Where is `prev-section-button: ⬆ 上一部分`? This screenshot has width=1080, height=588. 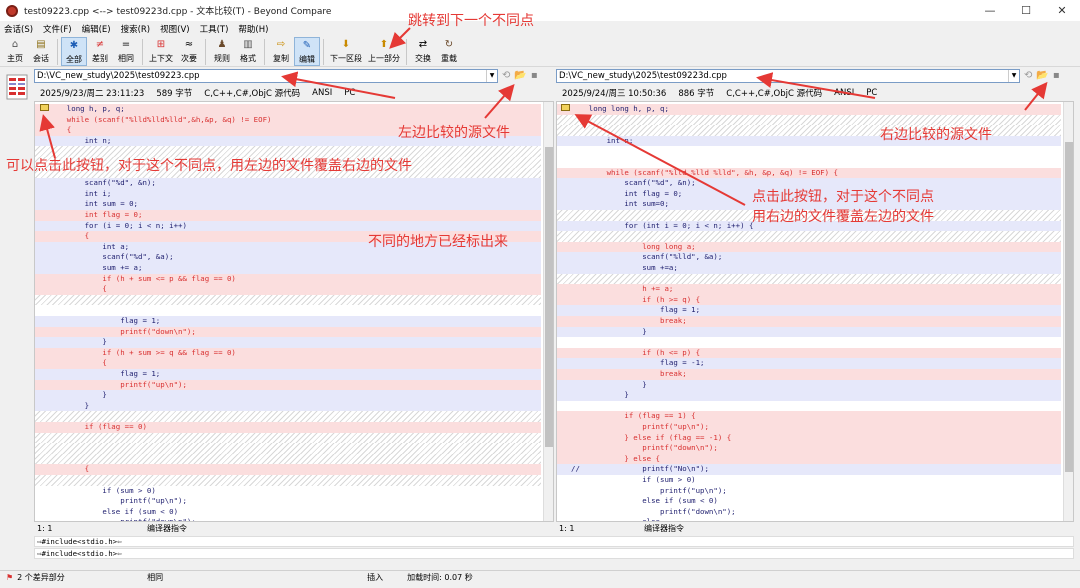
prev-section-button: ⬆ 上一部分 is located at coordinates (384, 51).